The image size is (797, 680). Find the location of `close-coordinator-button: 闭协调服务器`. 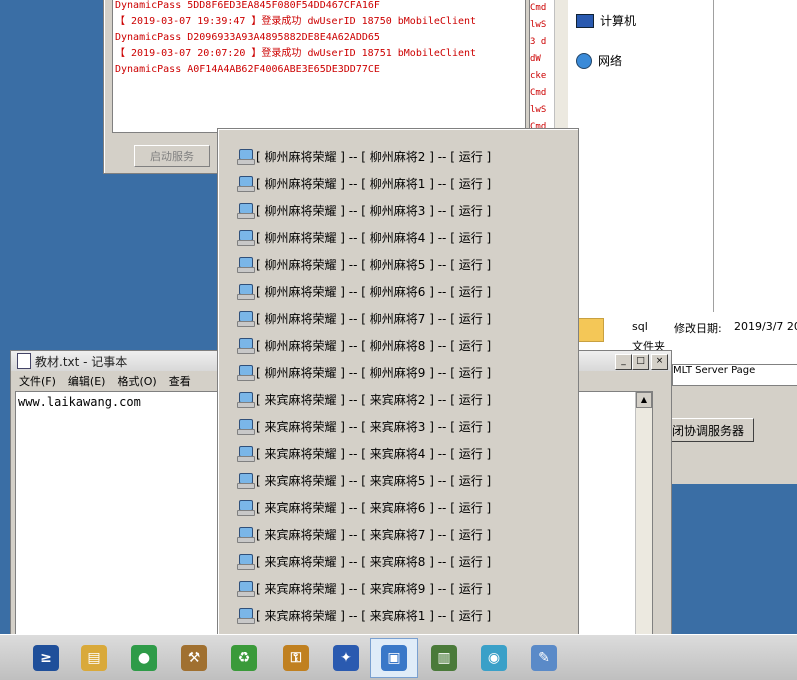

close-coordinator-button: 闭协调服务器 is located at coordinates (708, 430).